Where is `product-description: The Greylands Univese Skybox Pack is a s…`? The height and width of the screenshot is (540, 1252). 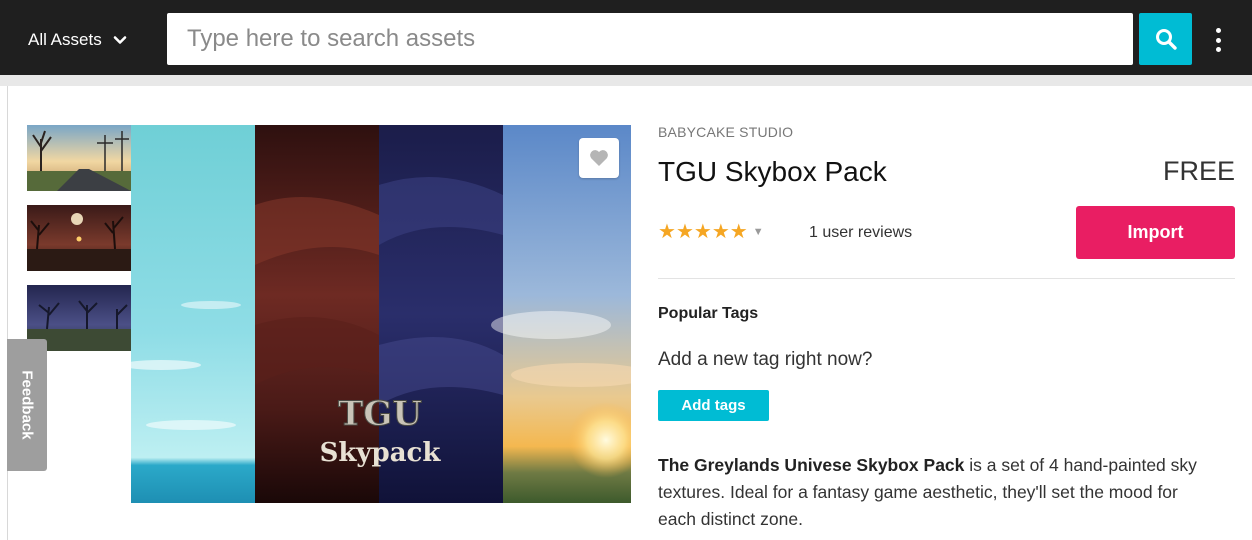 product-description: The Greylands Univese Skybox Pack is a s… is located at coordinates (928, 492).